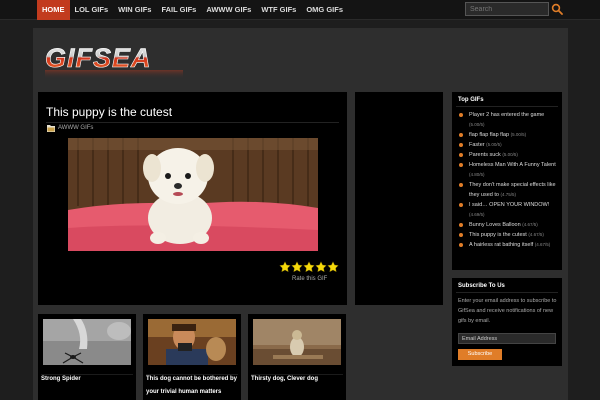 The width and height of the screenshot is (600, 400). Describe the element at coordinates (507, 115) in the screenshot. I see `list-item-label: Player 2 has entered the game` at that location.